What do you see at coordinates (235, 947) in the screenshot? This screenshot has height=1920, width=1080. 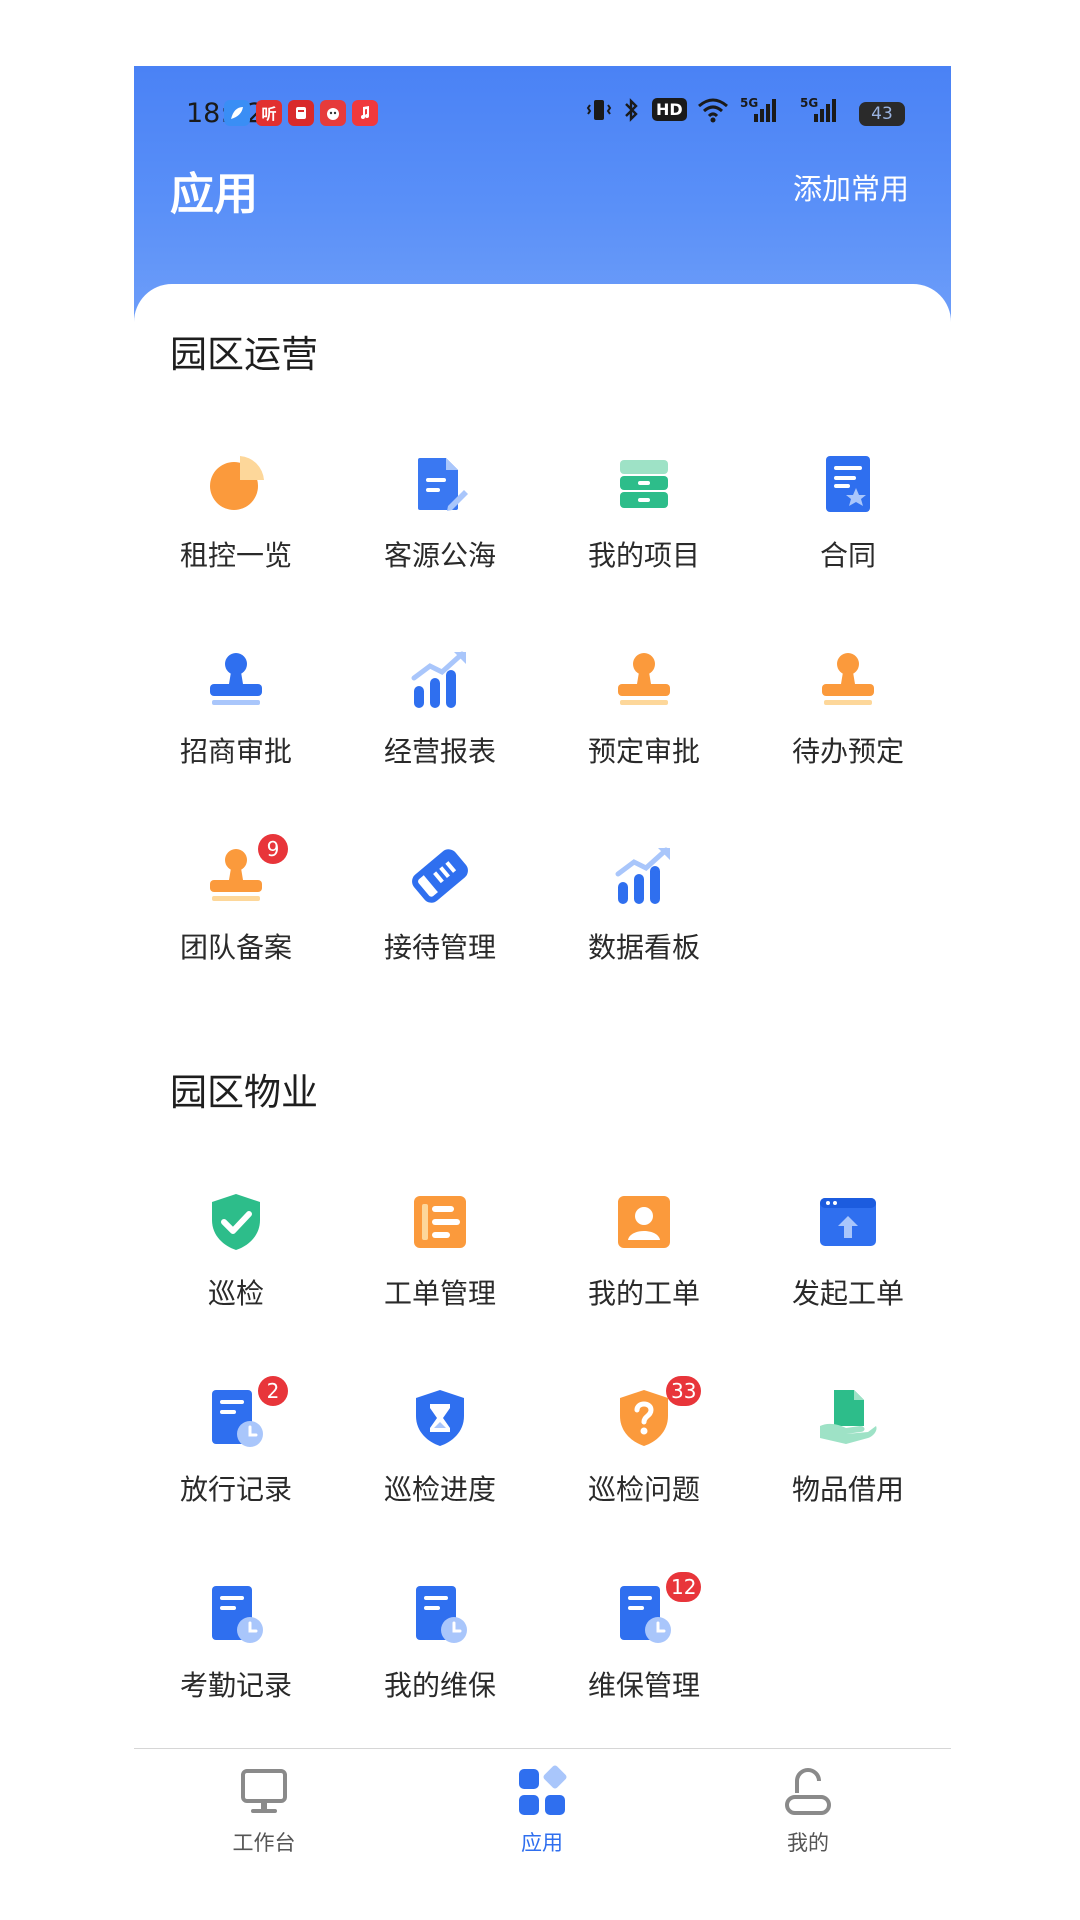 I see `app-label: 团队备案` at bounding box center [235, 947].